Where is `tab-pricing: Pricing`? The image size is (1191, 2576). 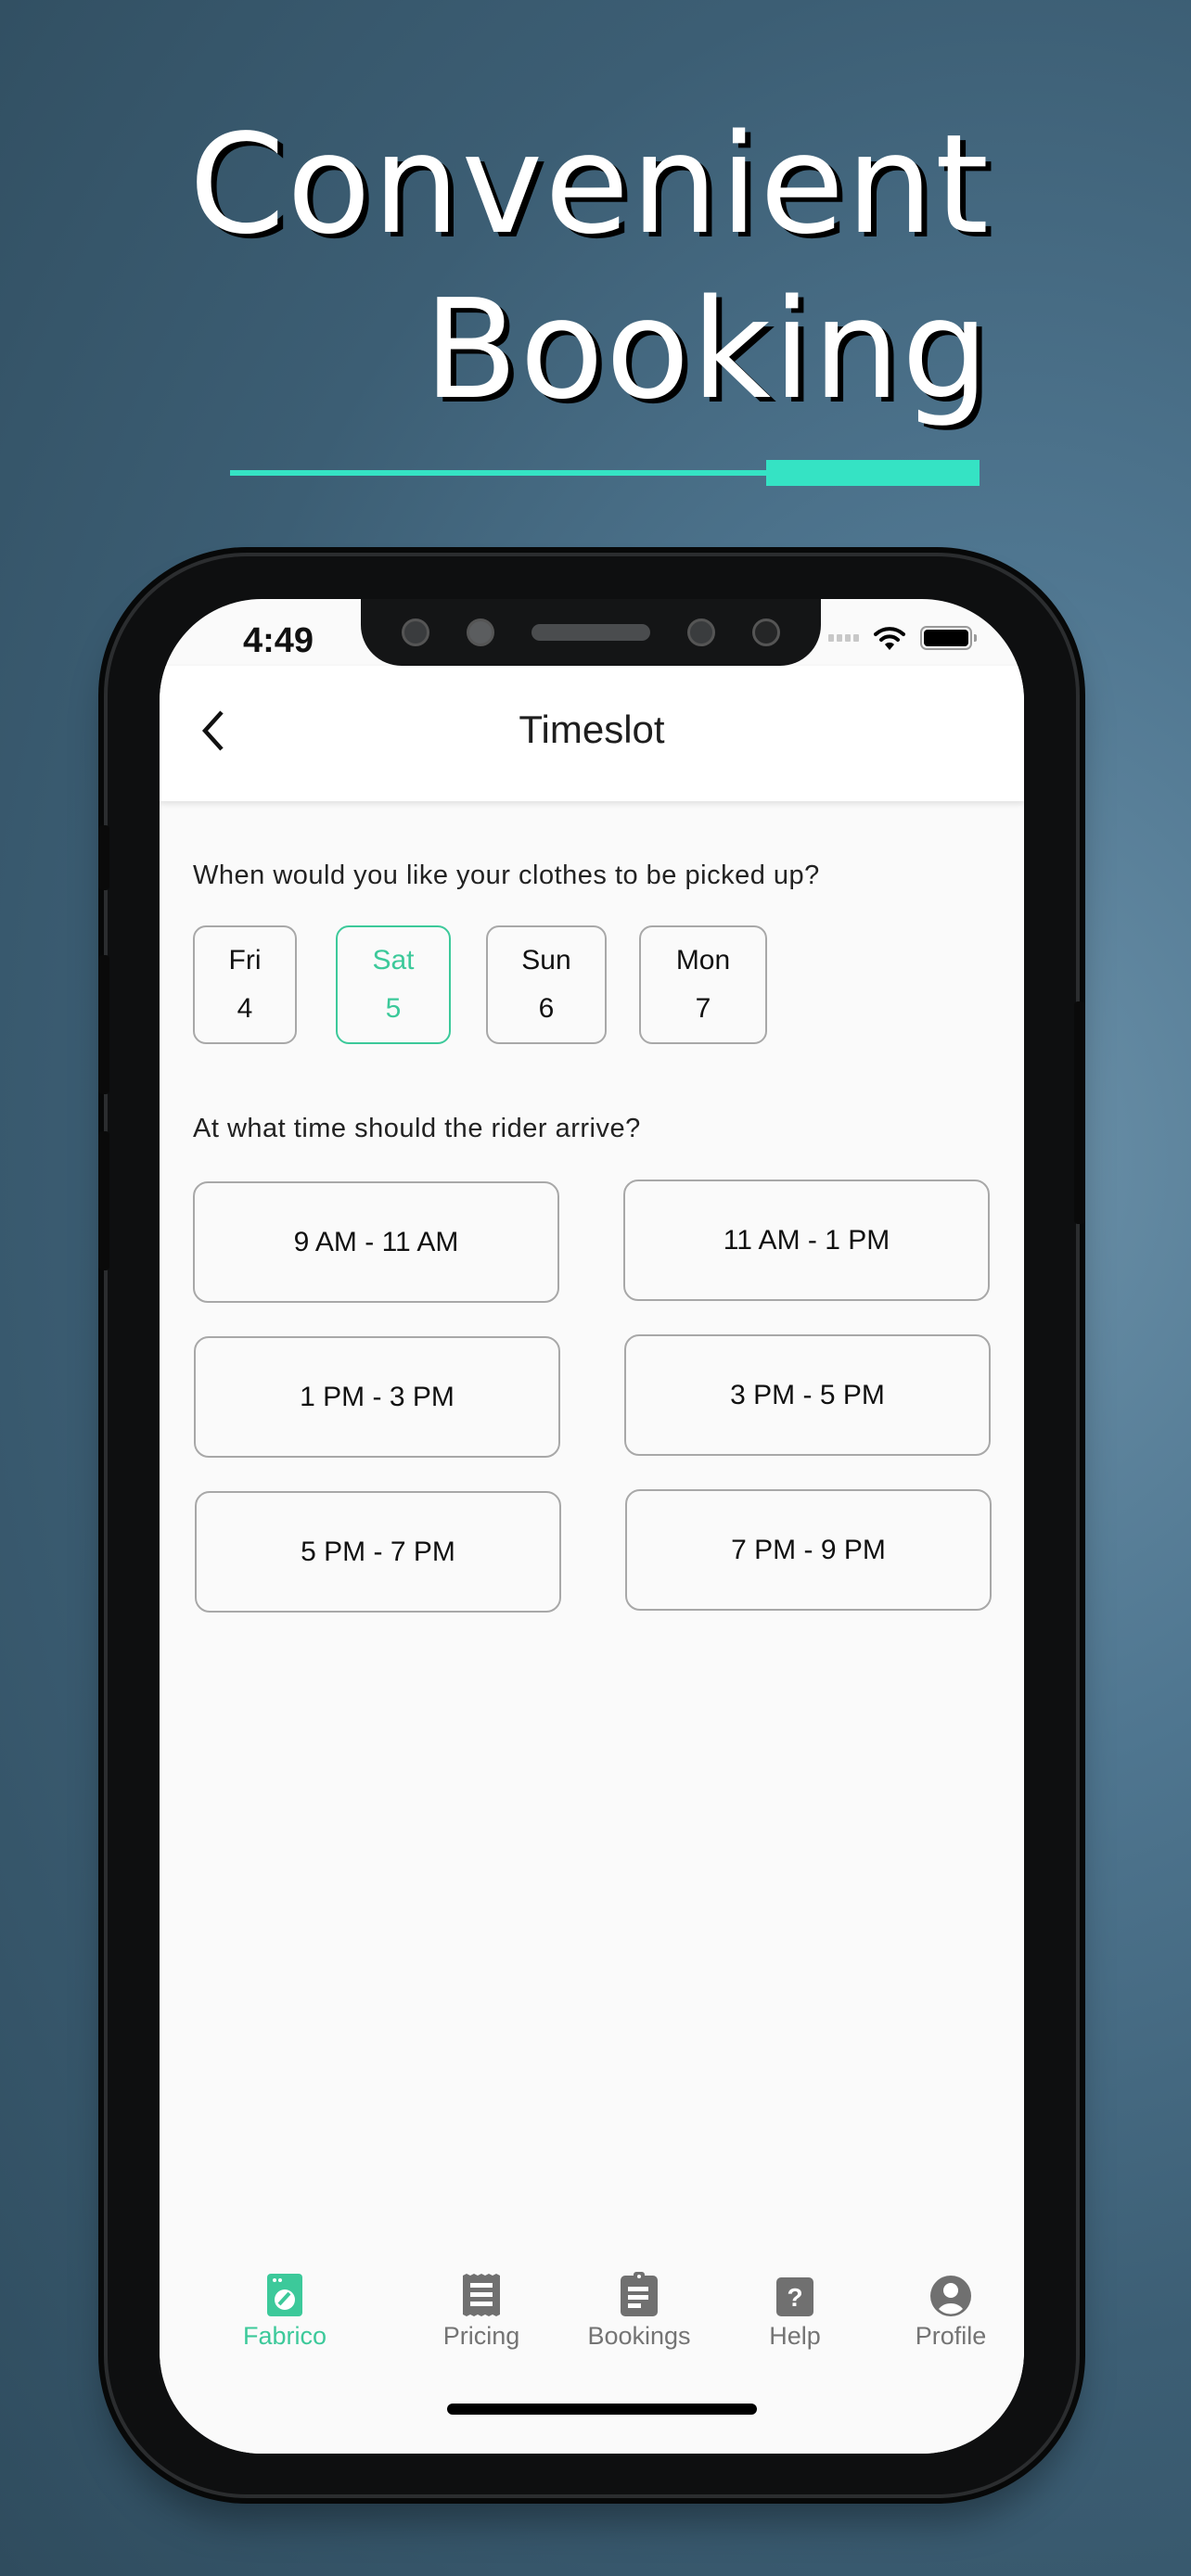
tab-pricing: Pricing is located at coordinates (482, 2311).